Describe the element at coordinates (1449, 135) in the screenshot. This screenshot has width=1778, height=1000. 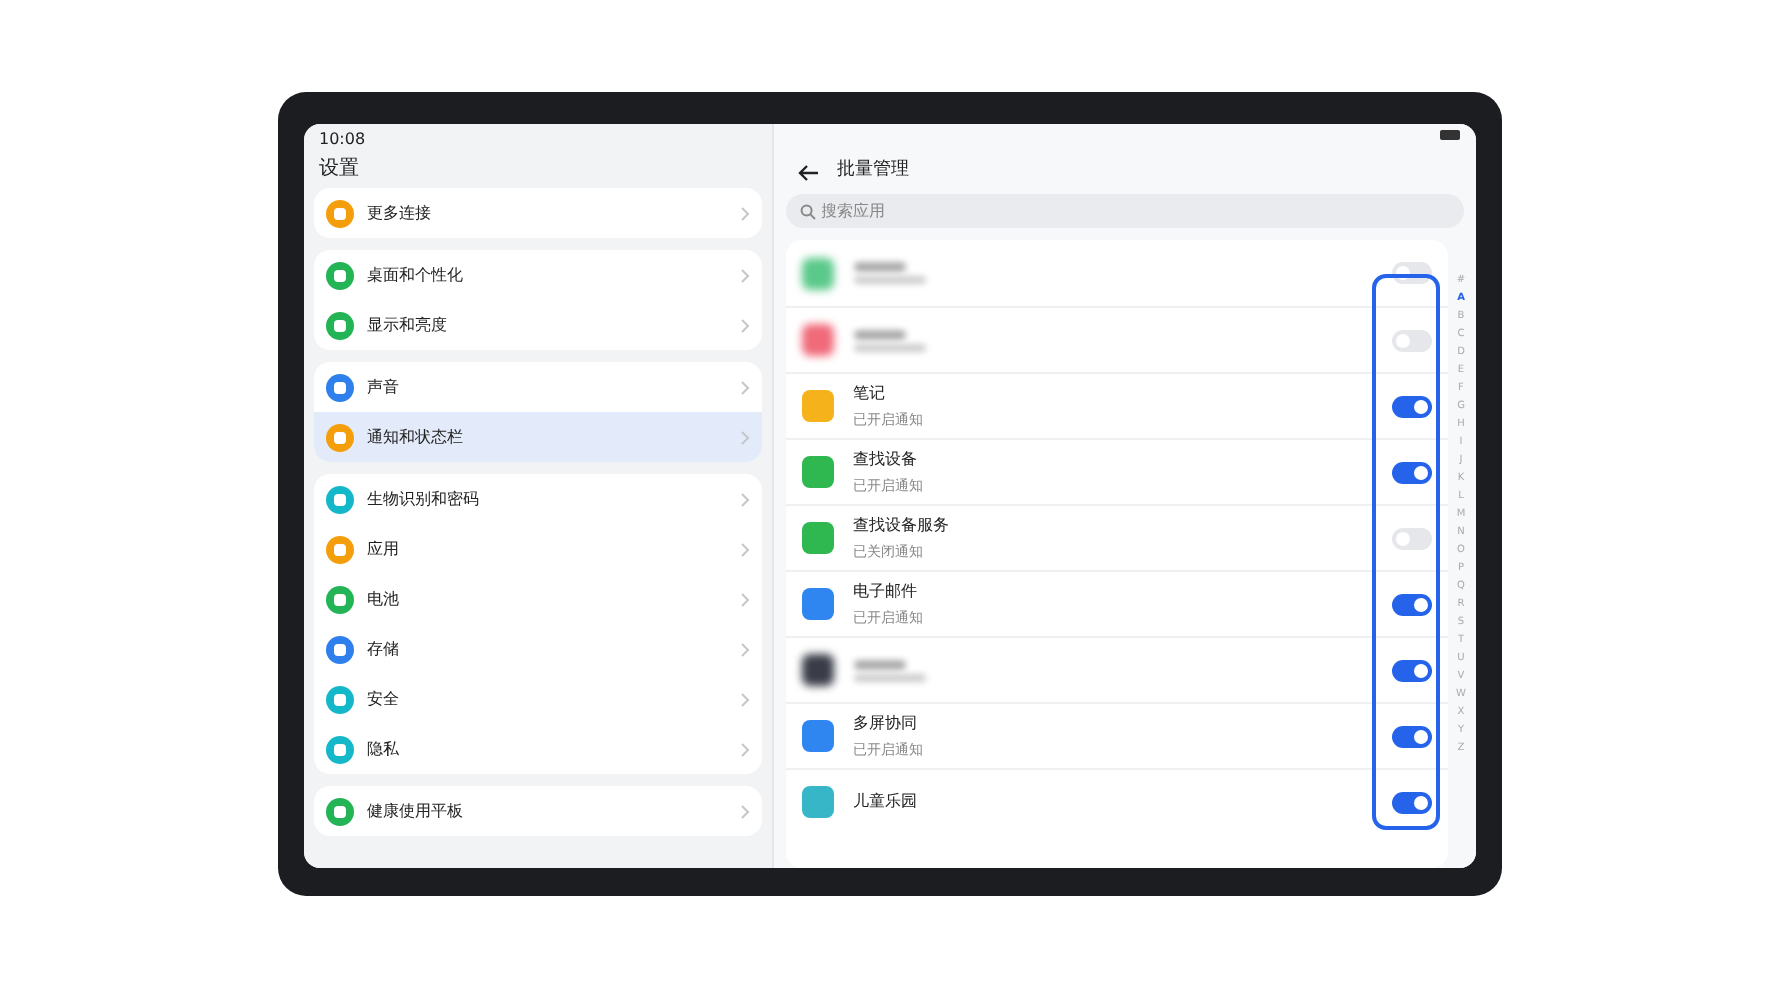
I see `battery-icon` at that location.